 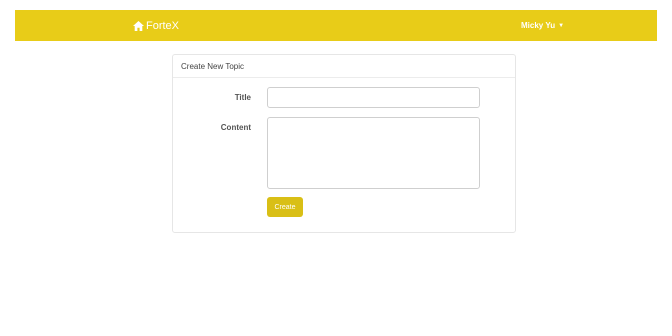 I want to click on user-menu-dropdown: Micky Yu ▼, so click(x=542, y=25).